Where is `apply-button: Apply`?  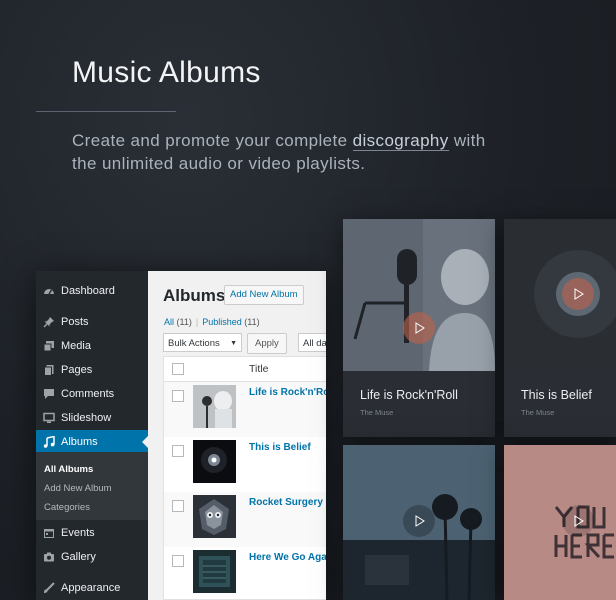 apply-button: Apply is located at coordinates (267, 343).